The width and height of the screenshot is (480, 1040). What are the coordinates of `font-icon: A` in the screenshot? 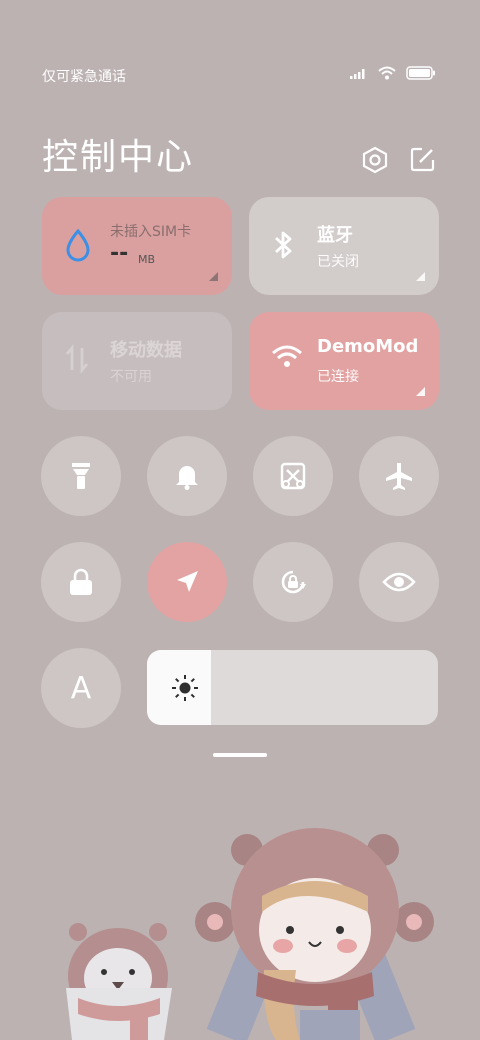 It's located at (81, 688).